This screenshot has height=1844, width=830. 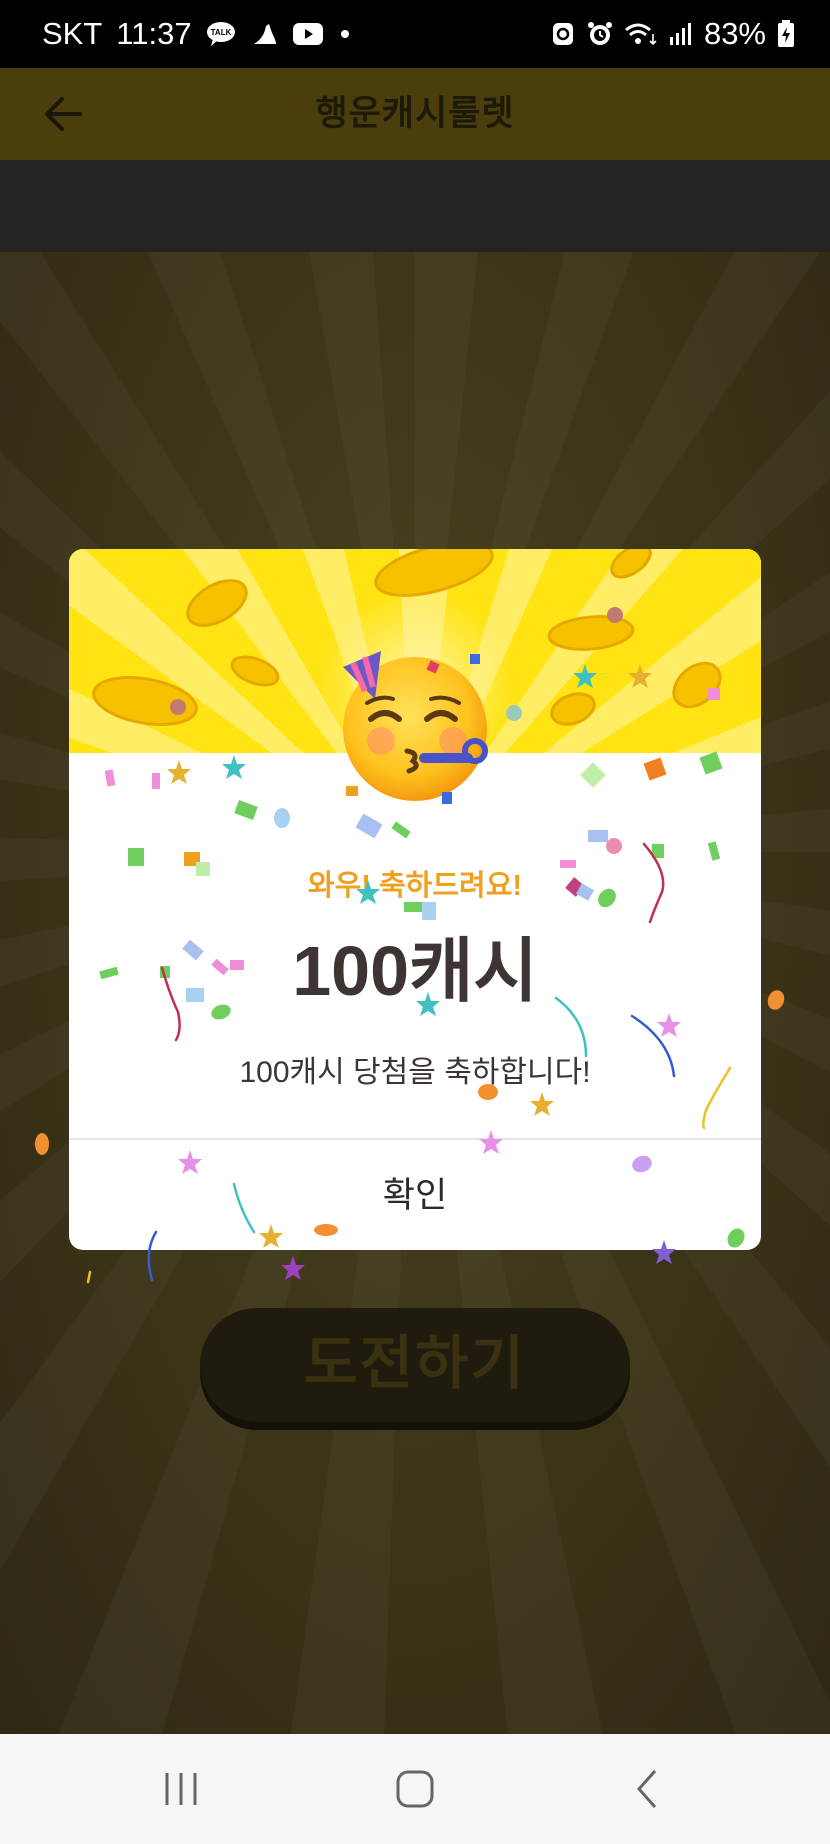 I want to click on recycle-icon, so click(x=563, y=34).